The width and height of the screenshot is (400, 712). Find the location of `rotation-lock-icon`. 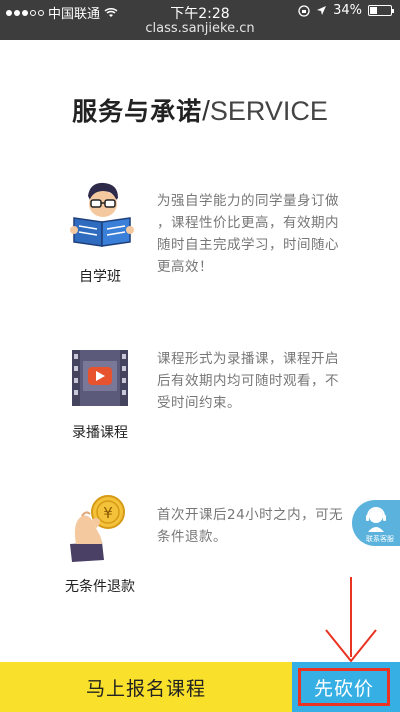

rotation-lock-icon is located at coordinates (304, 10).